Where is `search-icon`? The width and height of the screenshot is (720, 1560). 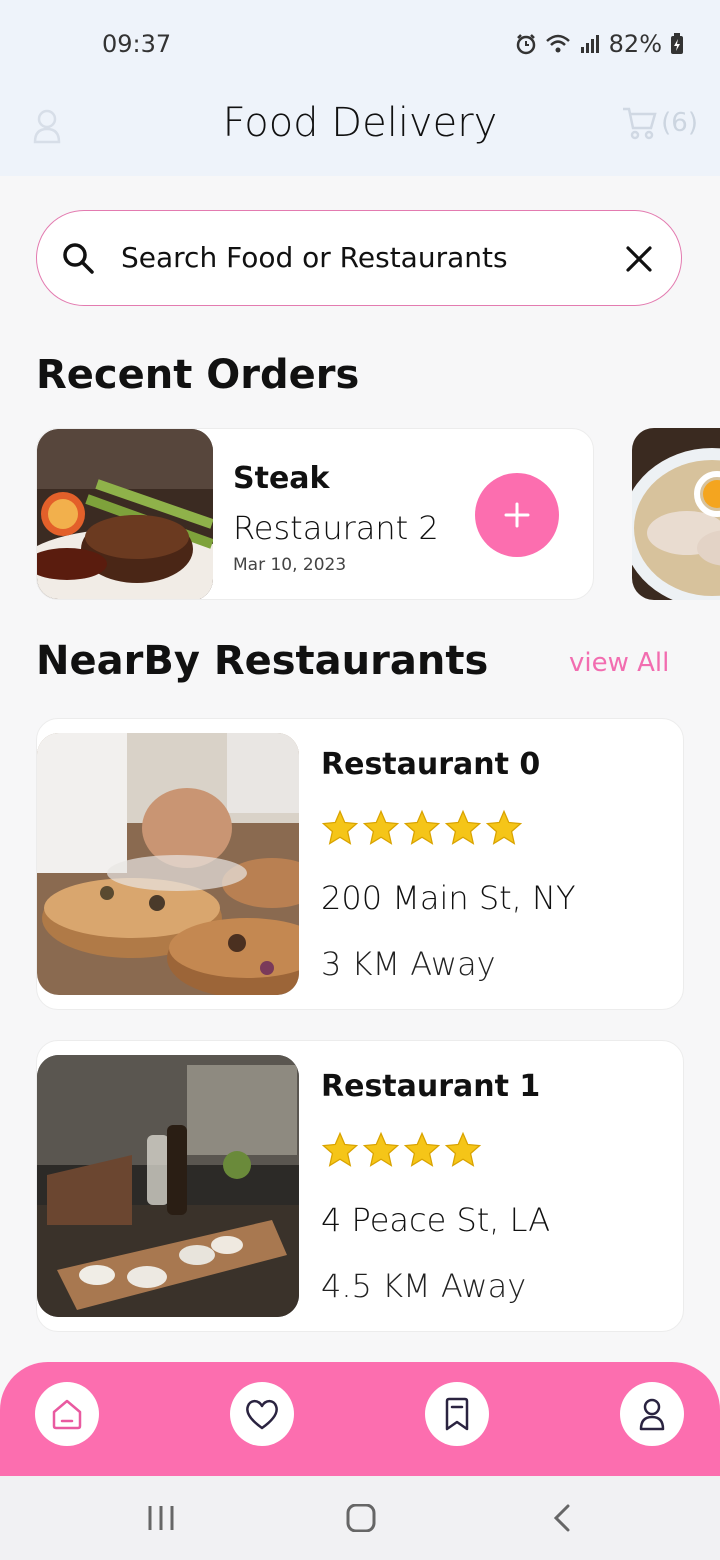 search-icon is located at coordinates (78, 258).